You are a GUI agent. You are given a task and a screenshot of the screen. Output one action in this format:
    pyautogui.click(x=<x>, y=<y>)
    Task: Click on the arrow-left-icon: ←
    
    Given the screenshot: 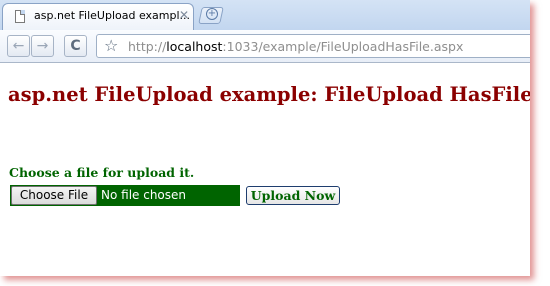 What is the action you would take?
    pyautogui.click(x=18, y=46)
    